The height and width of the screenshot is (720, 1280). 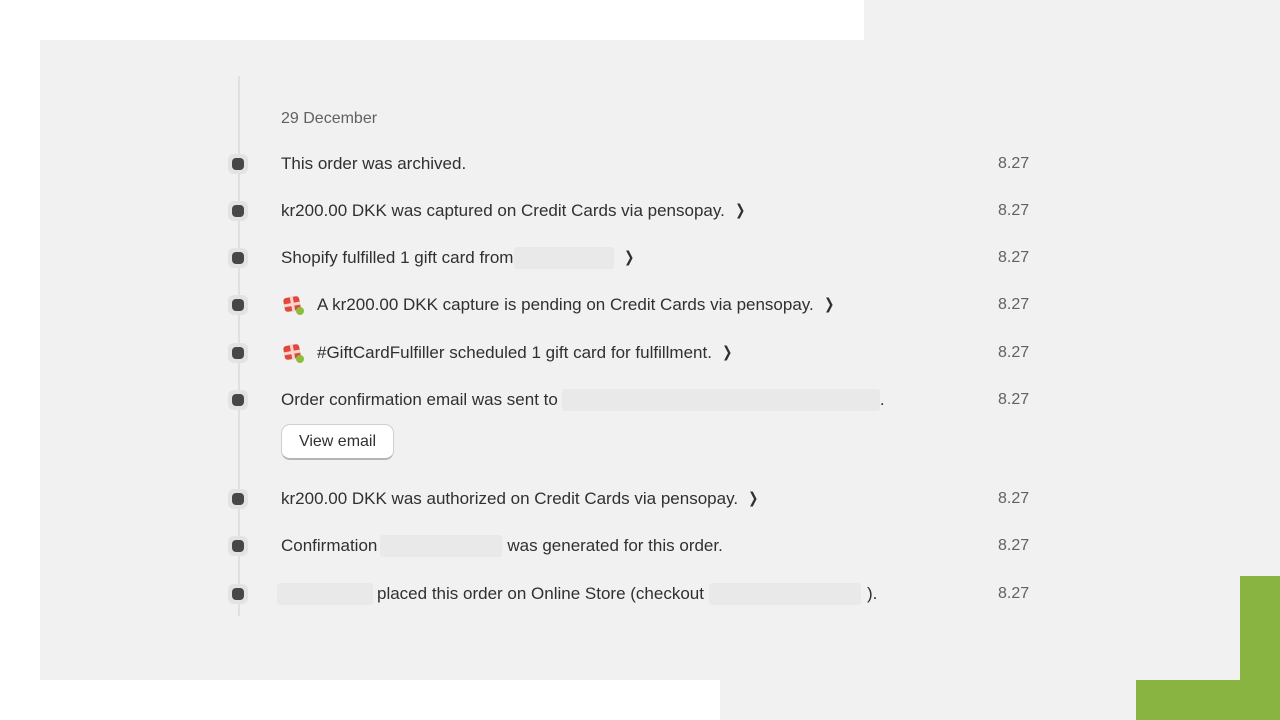 I want to click on event-text-suffix: was generated for this order., so click(x=615, y=545).